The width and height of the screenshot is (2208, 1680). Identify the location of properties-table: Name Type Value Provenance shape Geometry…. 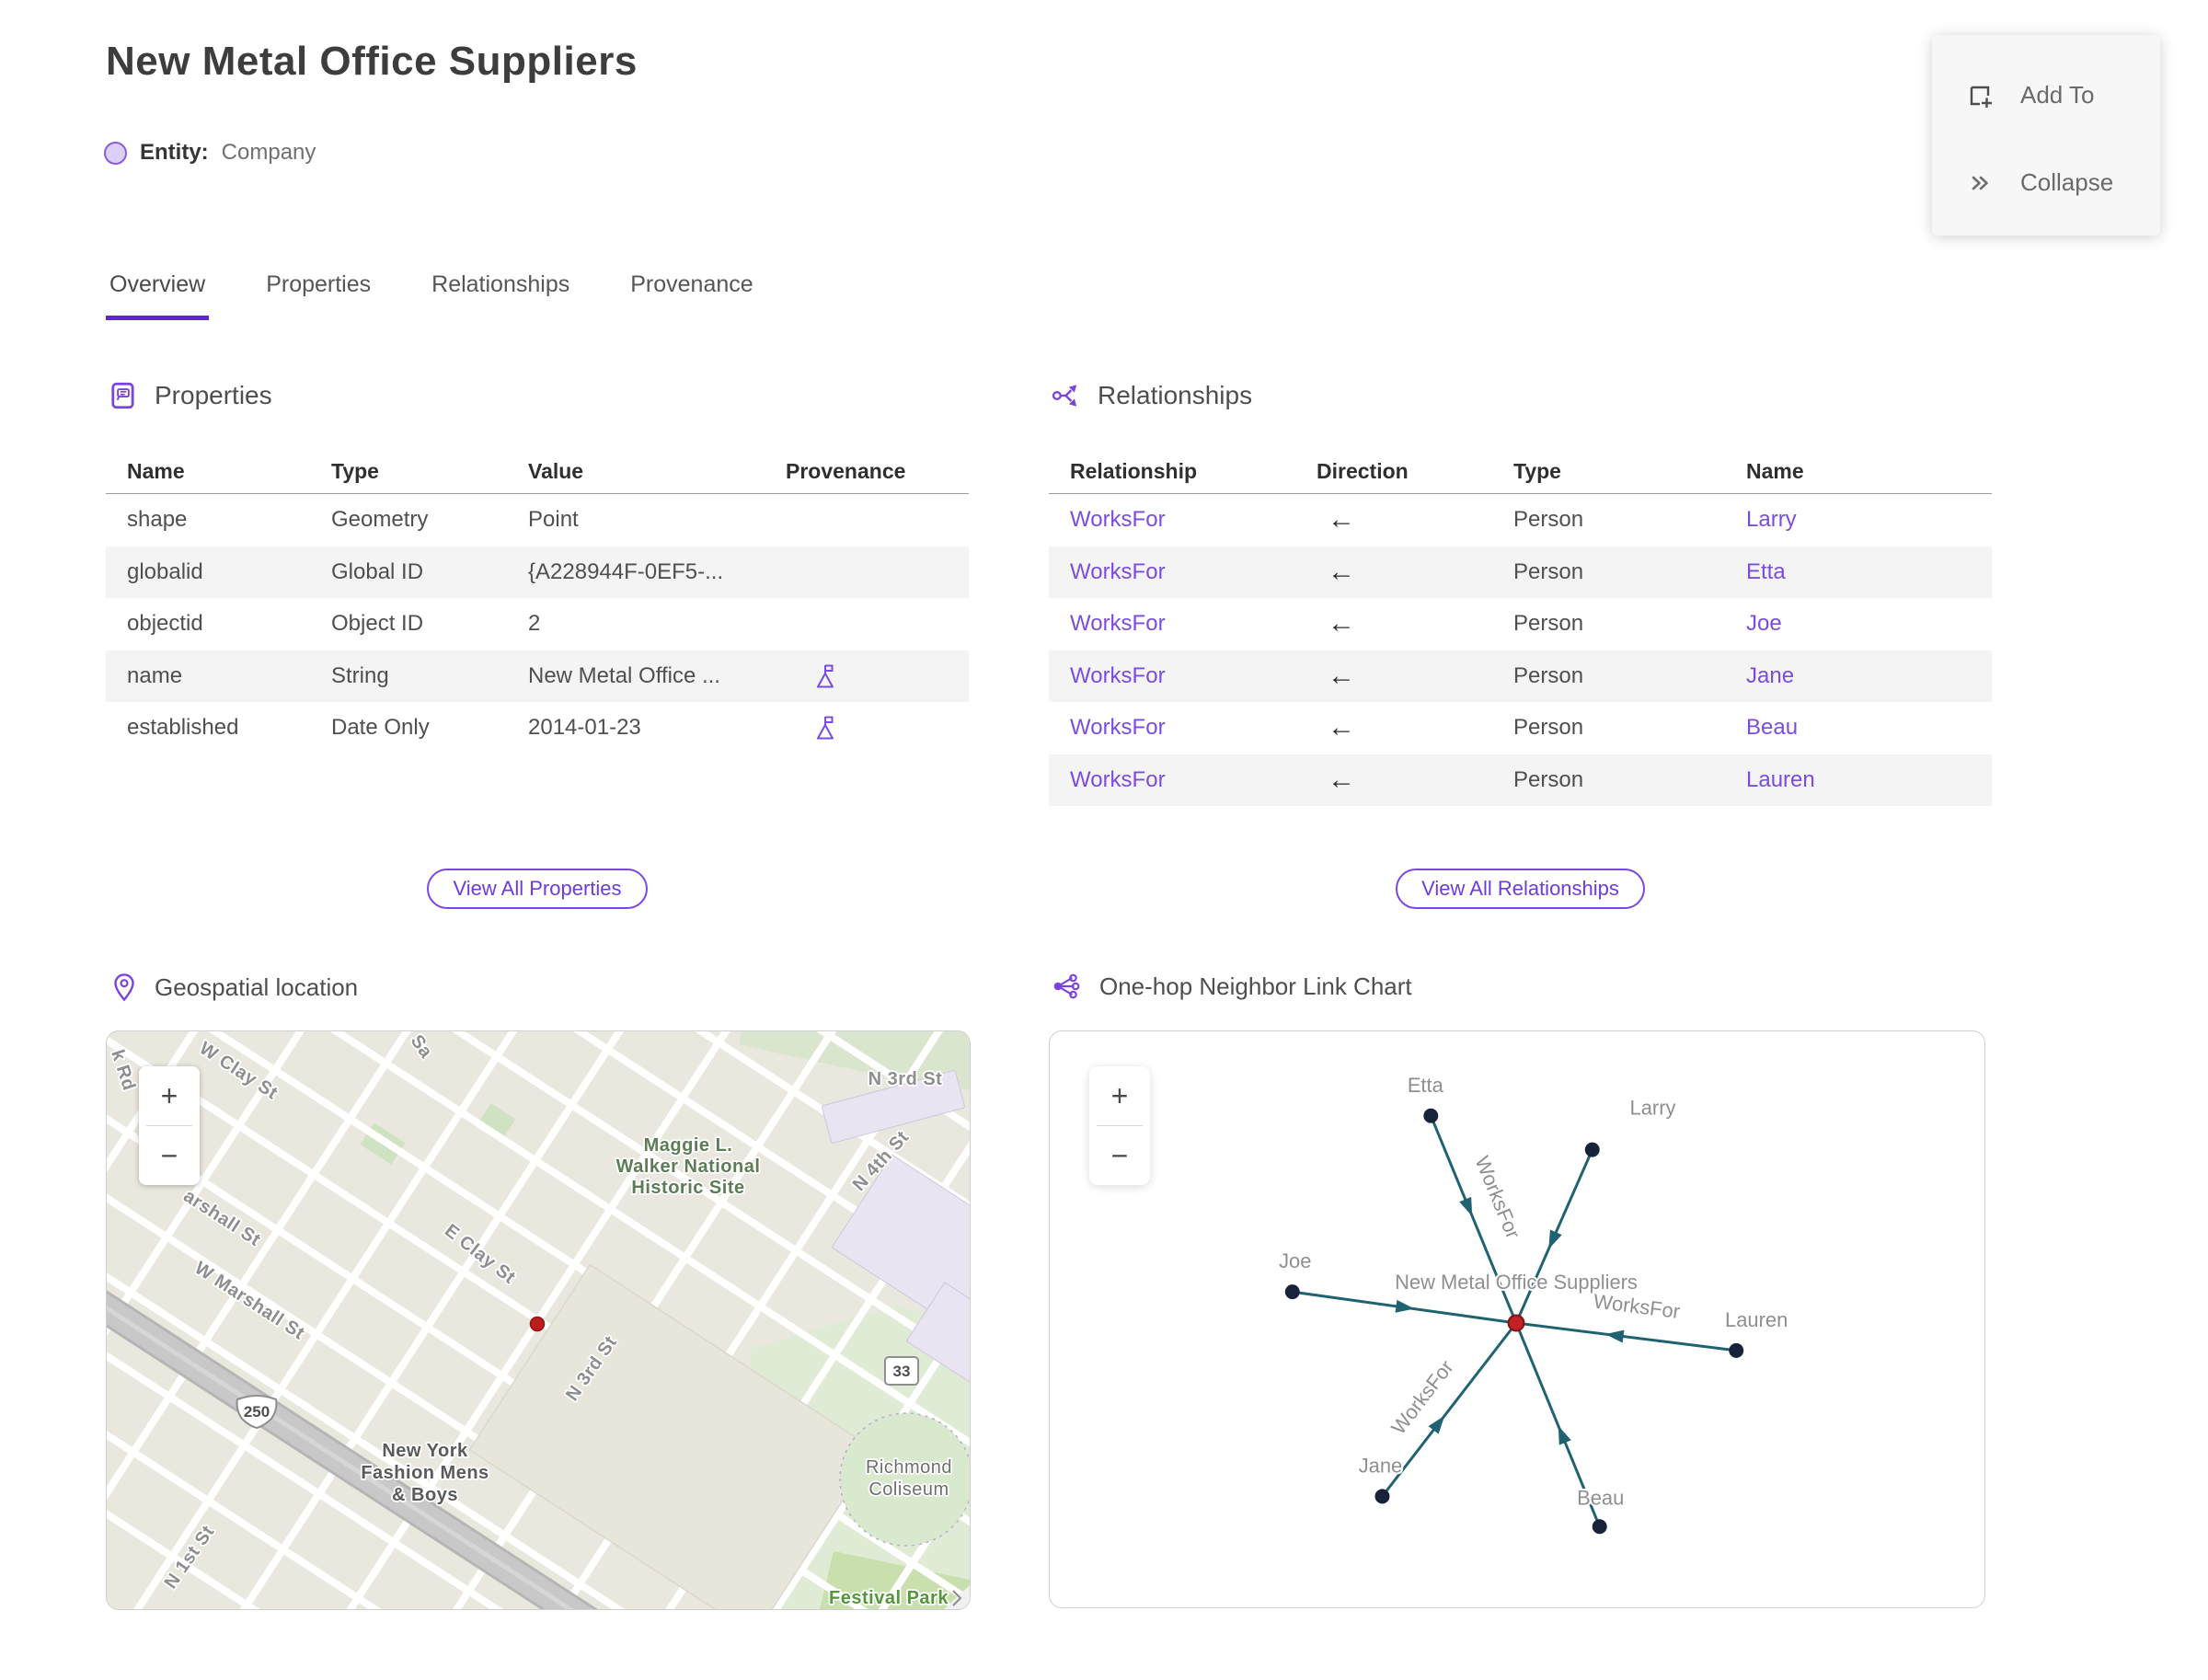
(537, 601).